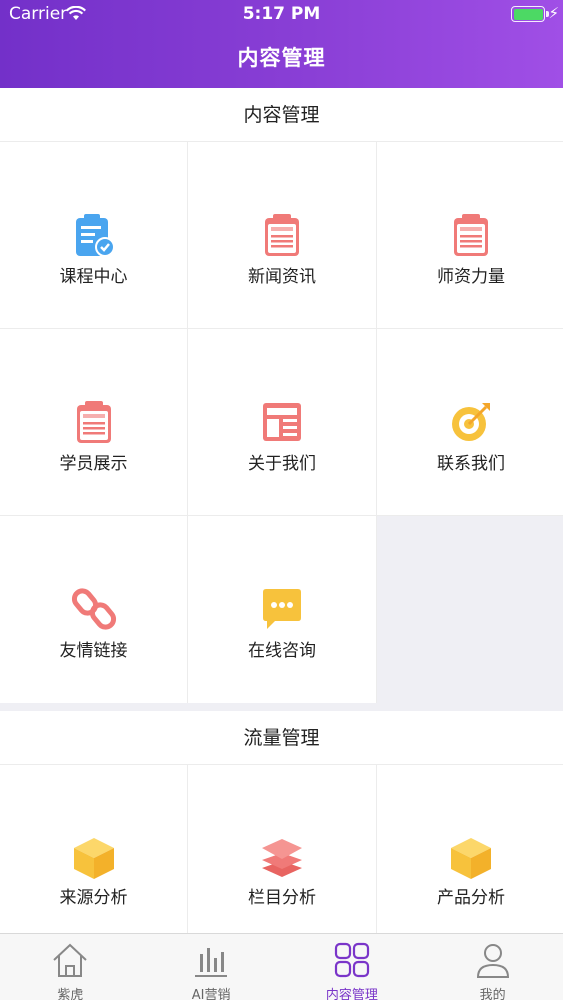 This screenshot has height=1000, width=563. I want to click on tile-label: 师资力量, so click(471, 277).